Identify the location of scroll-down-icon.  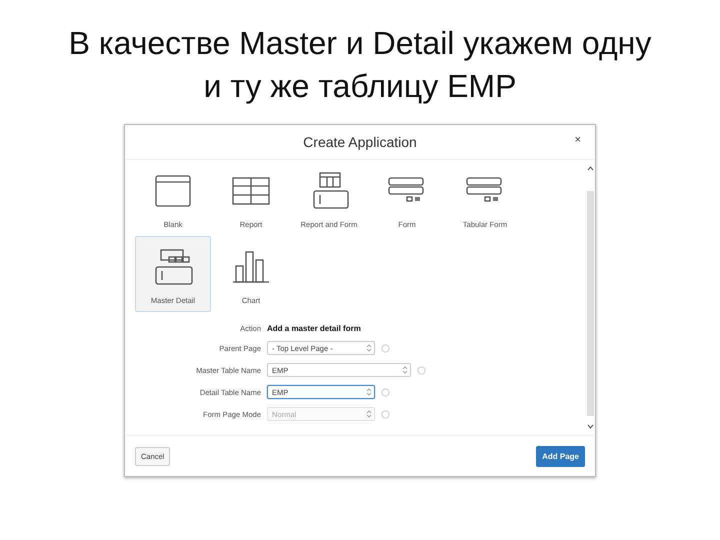
(590, 426).